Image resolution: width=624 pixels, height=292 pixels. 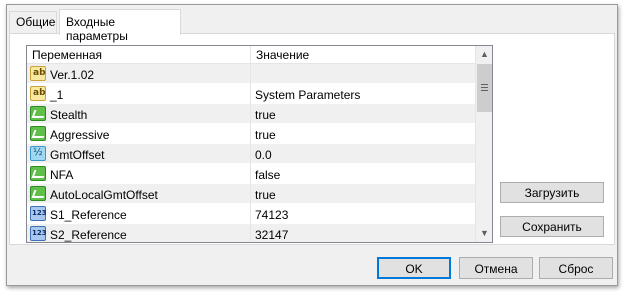 I want to click on variable-cell: _1, so click(x=139, y=94).